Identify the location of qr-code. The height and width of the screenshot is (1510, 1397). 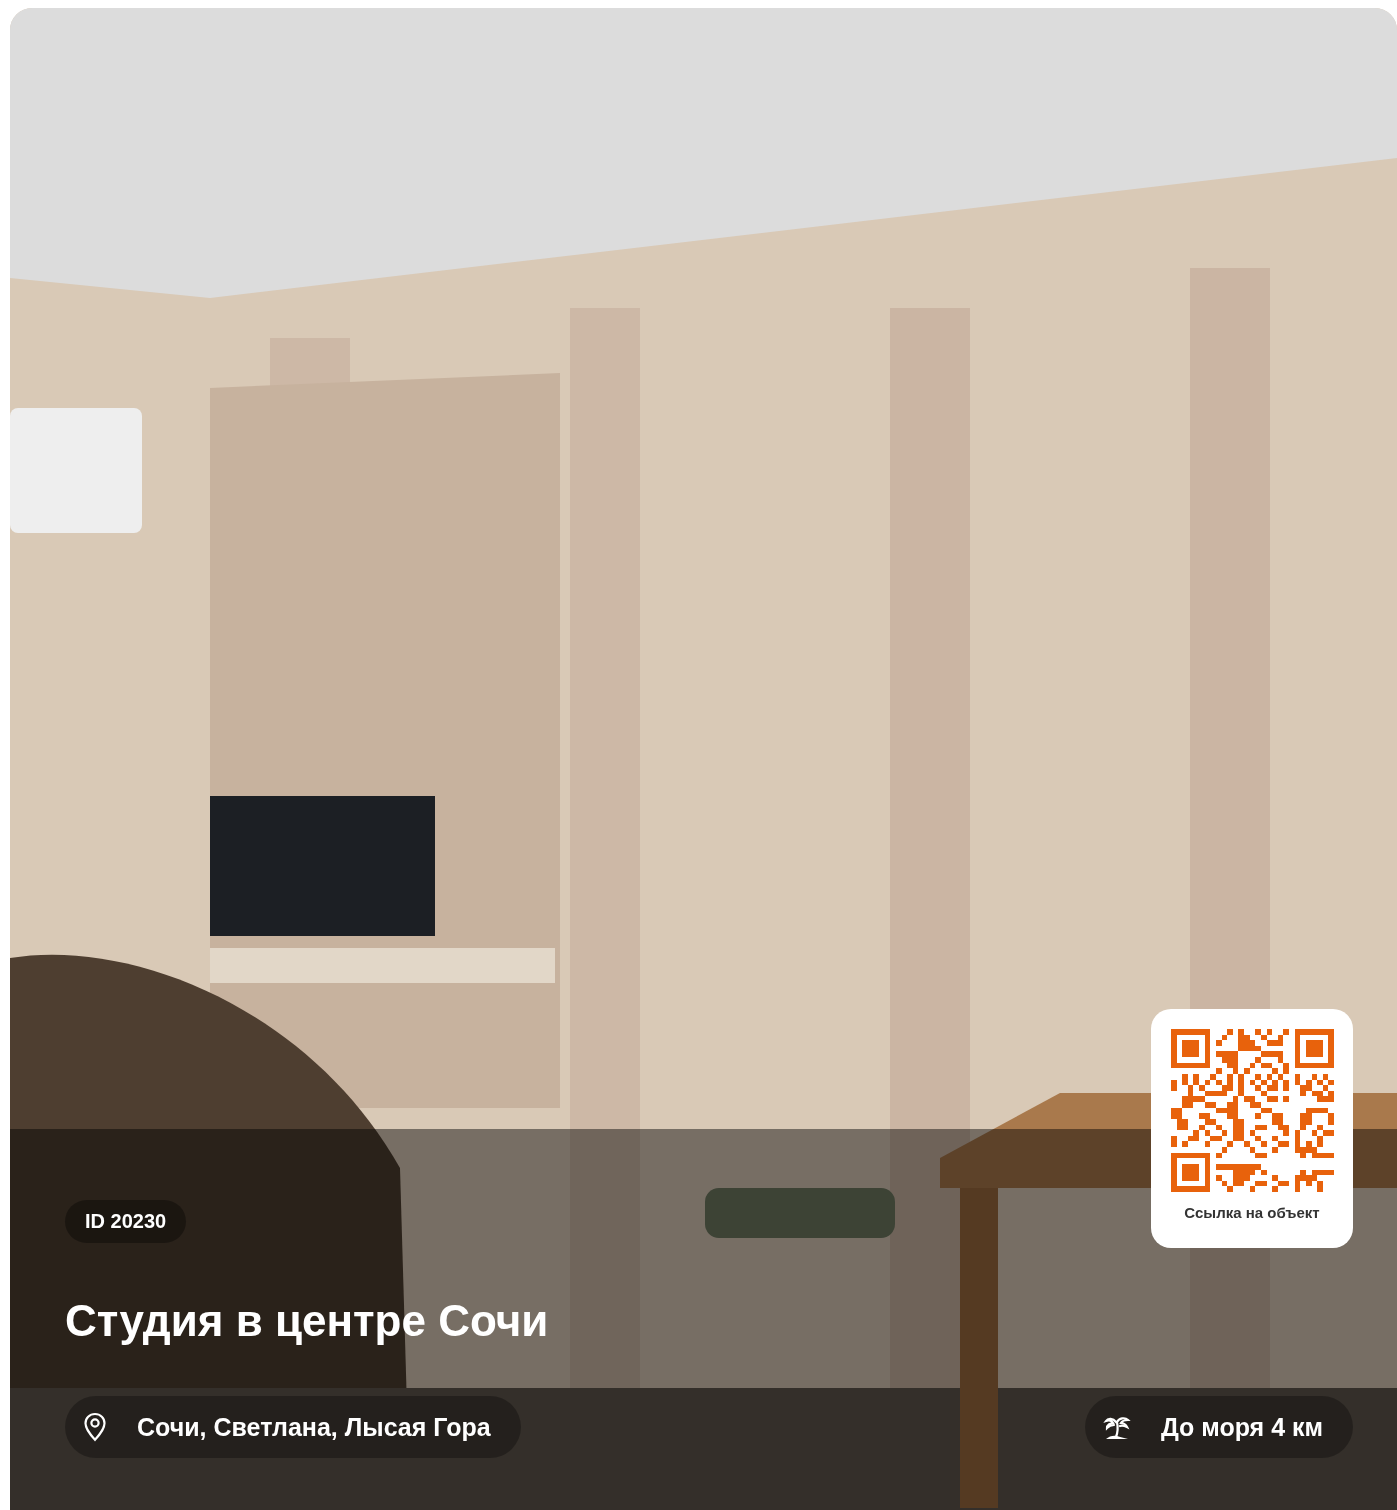
(1252, 1110).